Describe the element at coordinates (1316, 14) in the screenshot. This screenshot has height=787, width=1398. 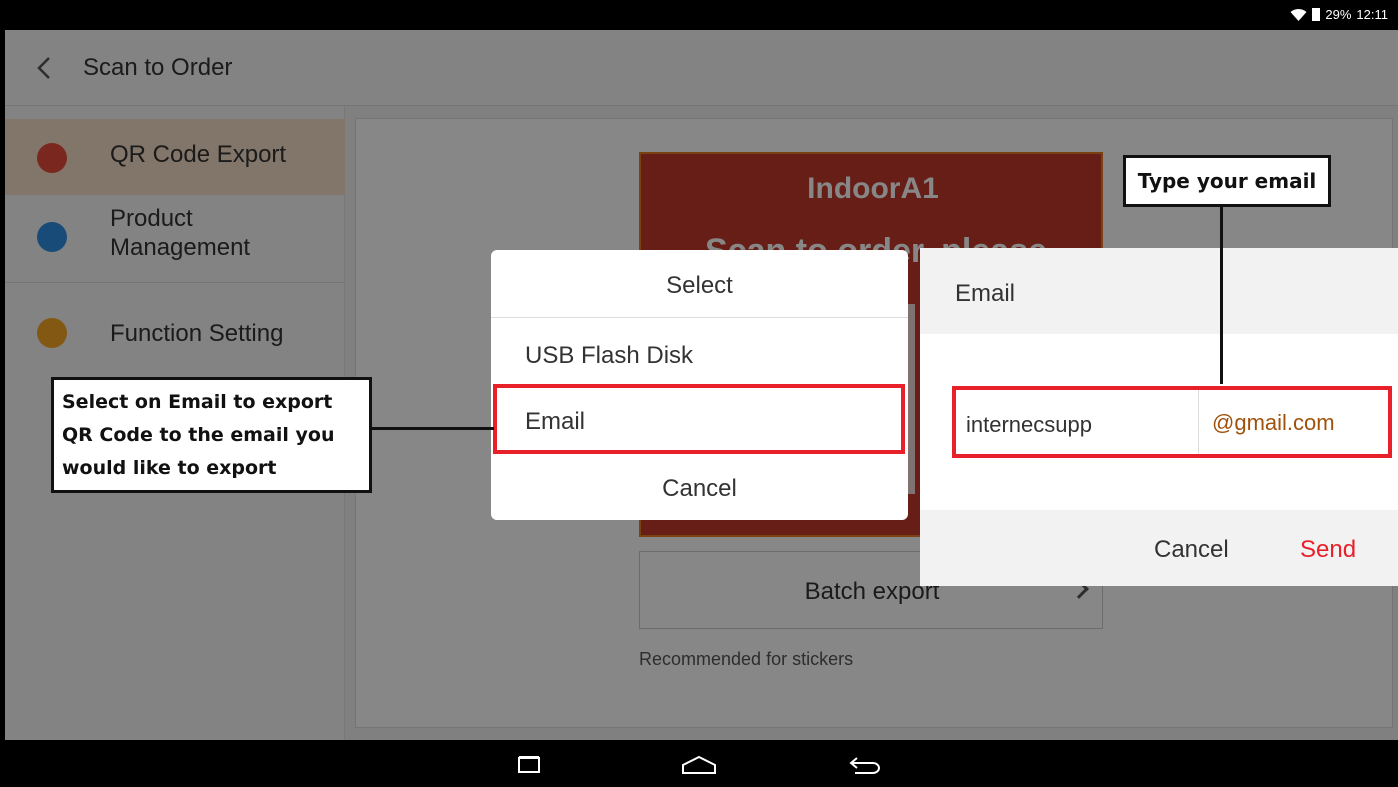
I see `battery-icon` at that location.